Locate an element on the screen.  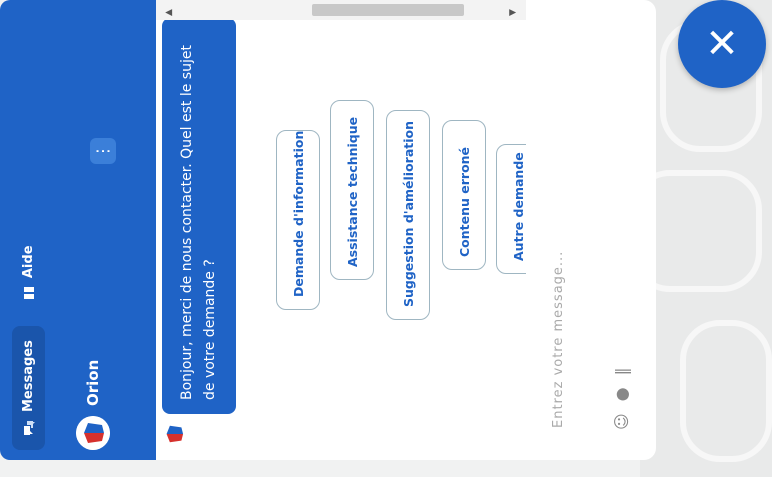
choice-demande-information: Demande d'information is located at coordinates (298, 220).